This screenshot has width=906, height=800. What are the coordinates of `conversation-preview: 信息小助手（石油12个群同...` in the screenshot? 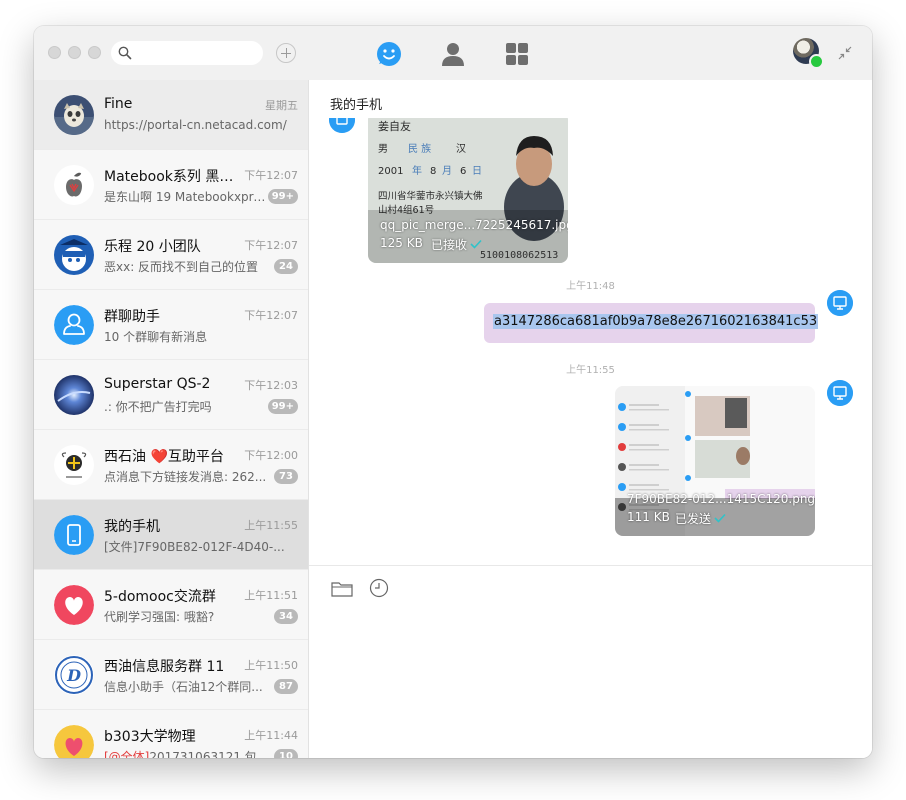 It's located at (183, 687).